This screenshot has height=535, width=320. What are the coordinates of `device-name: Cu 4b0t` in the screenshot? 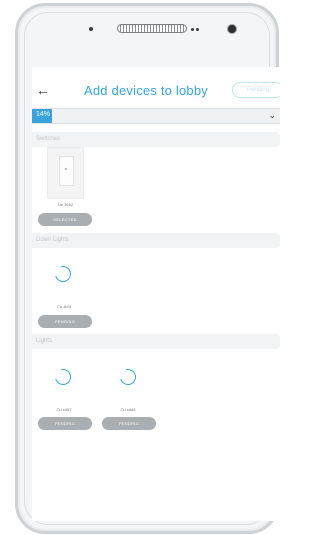 It's located at (63, 306).